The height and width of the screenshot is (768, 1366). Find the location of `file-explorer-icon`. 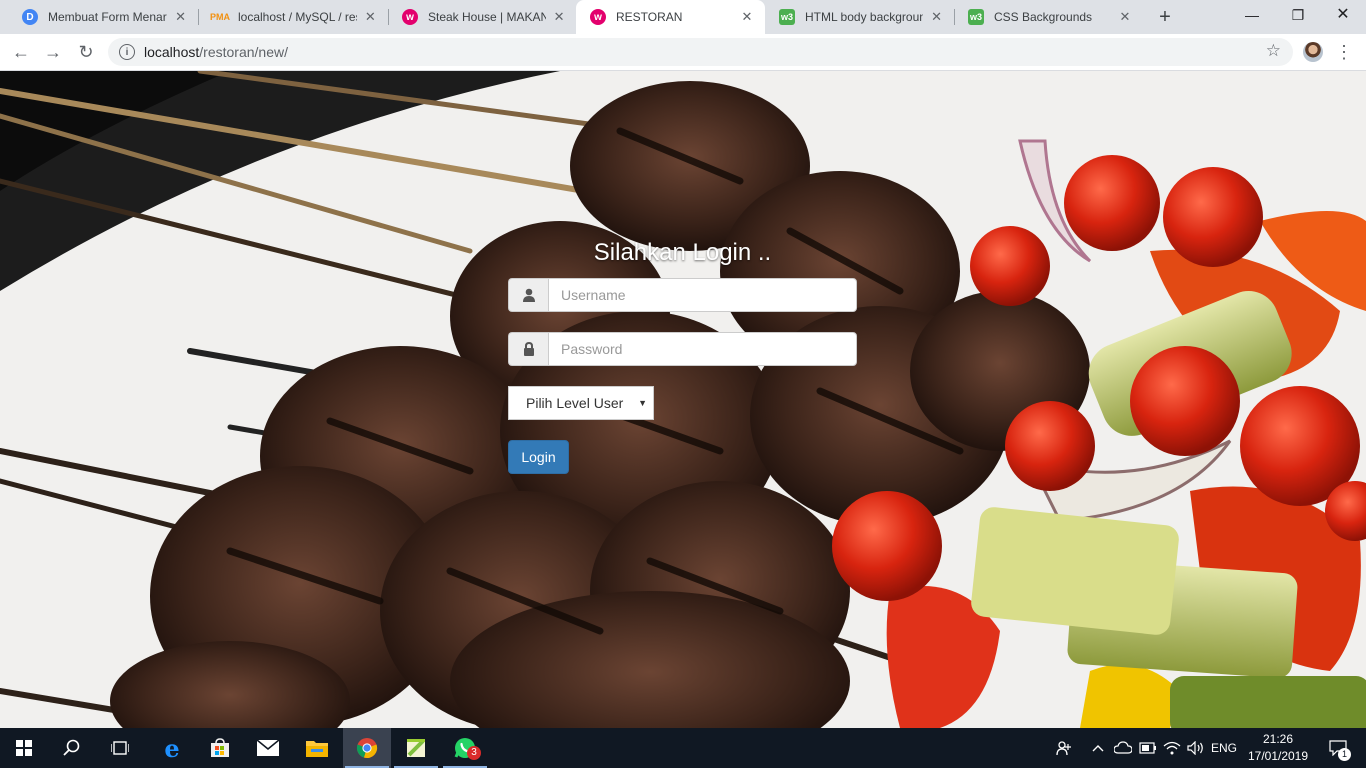

file-explorer-icon is located at coordinates (317, 748).